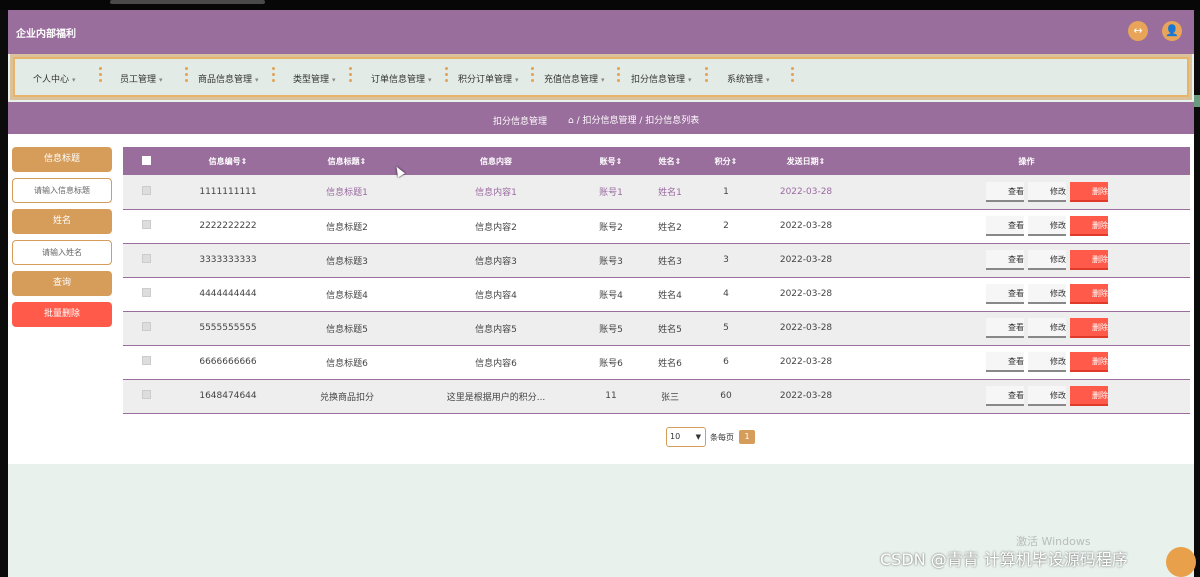 The width and height of the screenshot is (1200, 577). I want to click on nav-item-employee: 员工管理 ▾, so click(141, 78).